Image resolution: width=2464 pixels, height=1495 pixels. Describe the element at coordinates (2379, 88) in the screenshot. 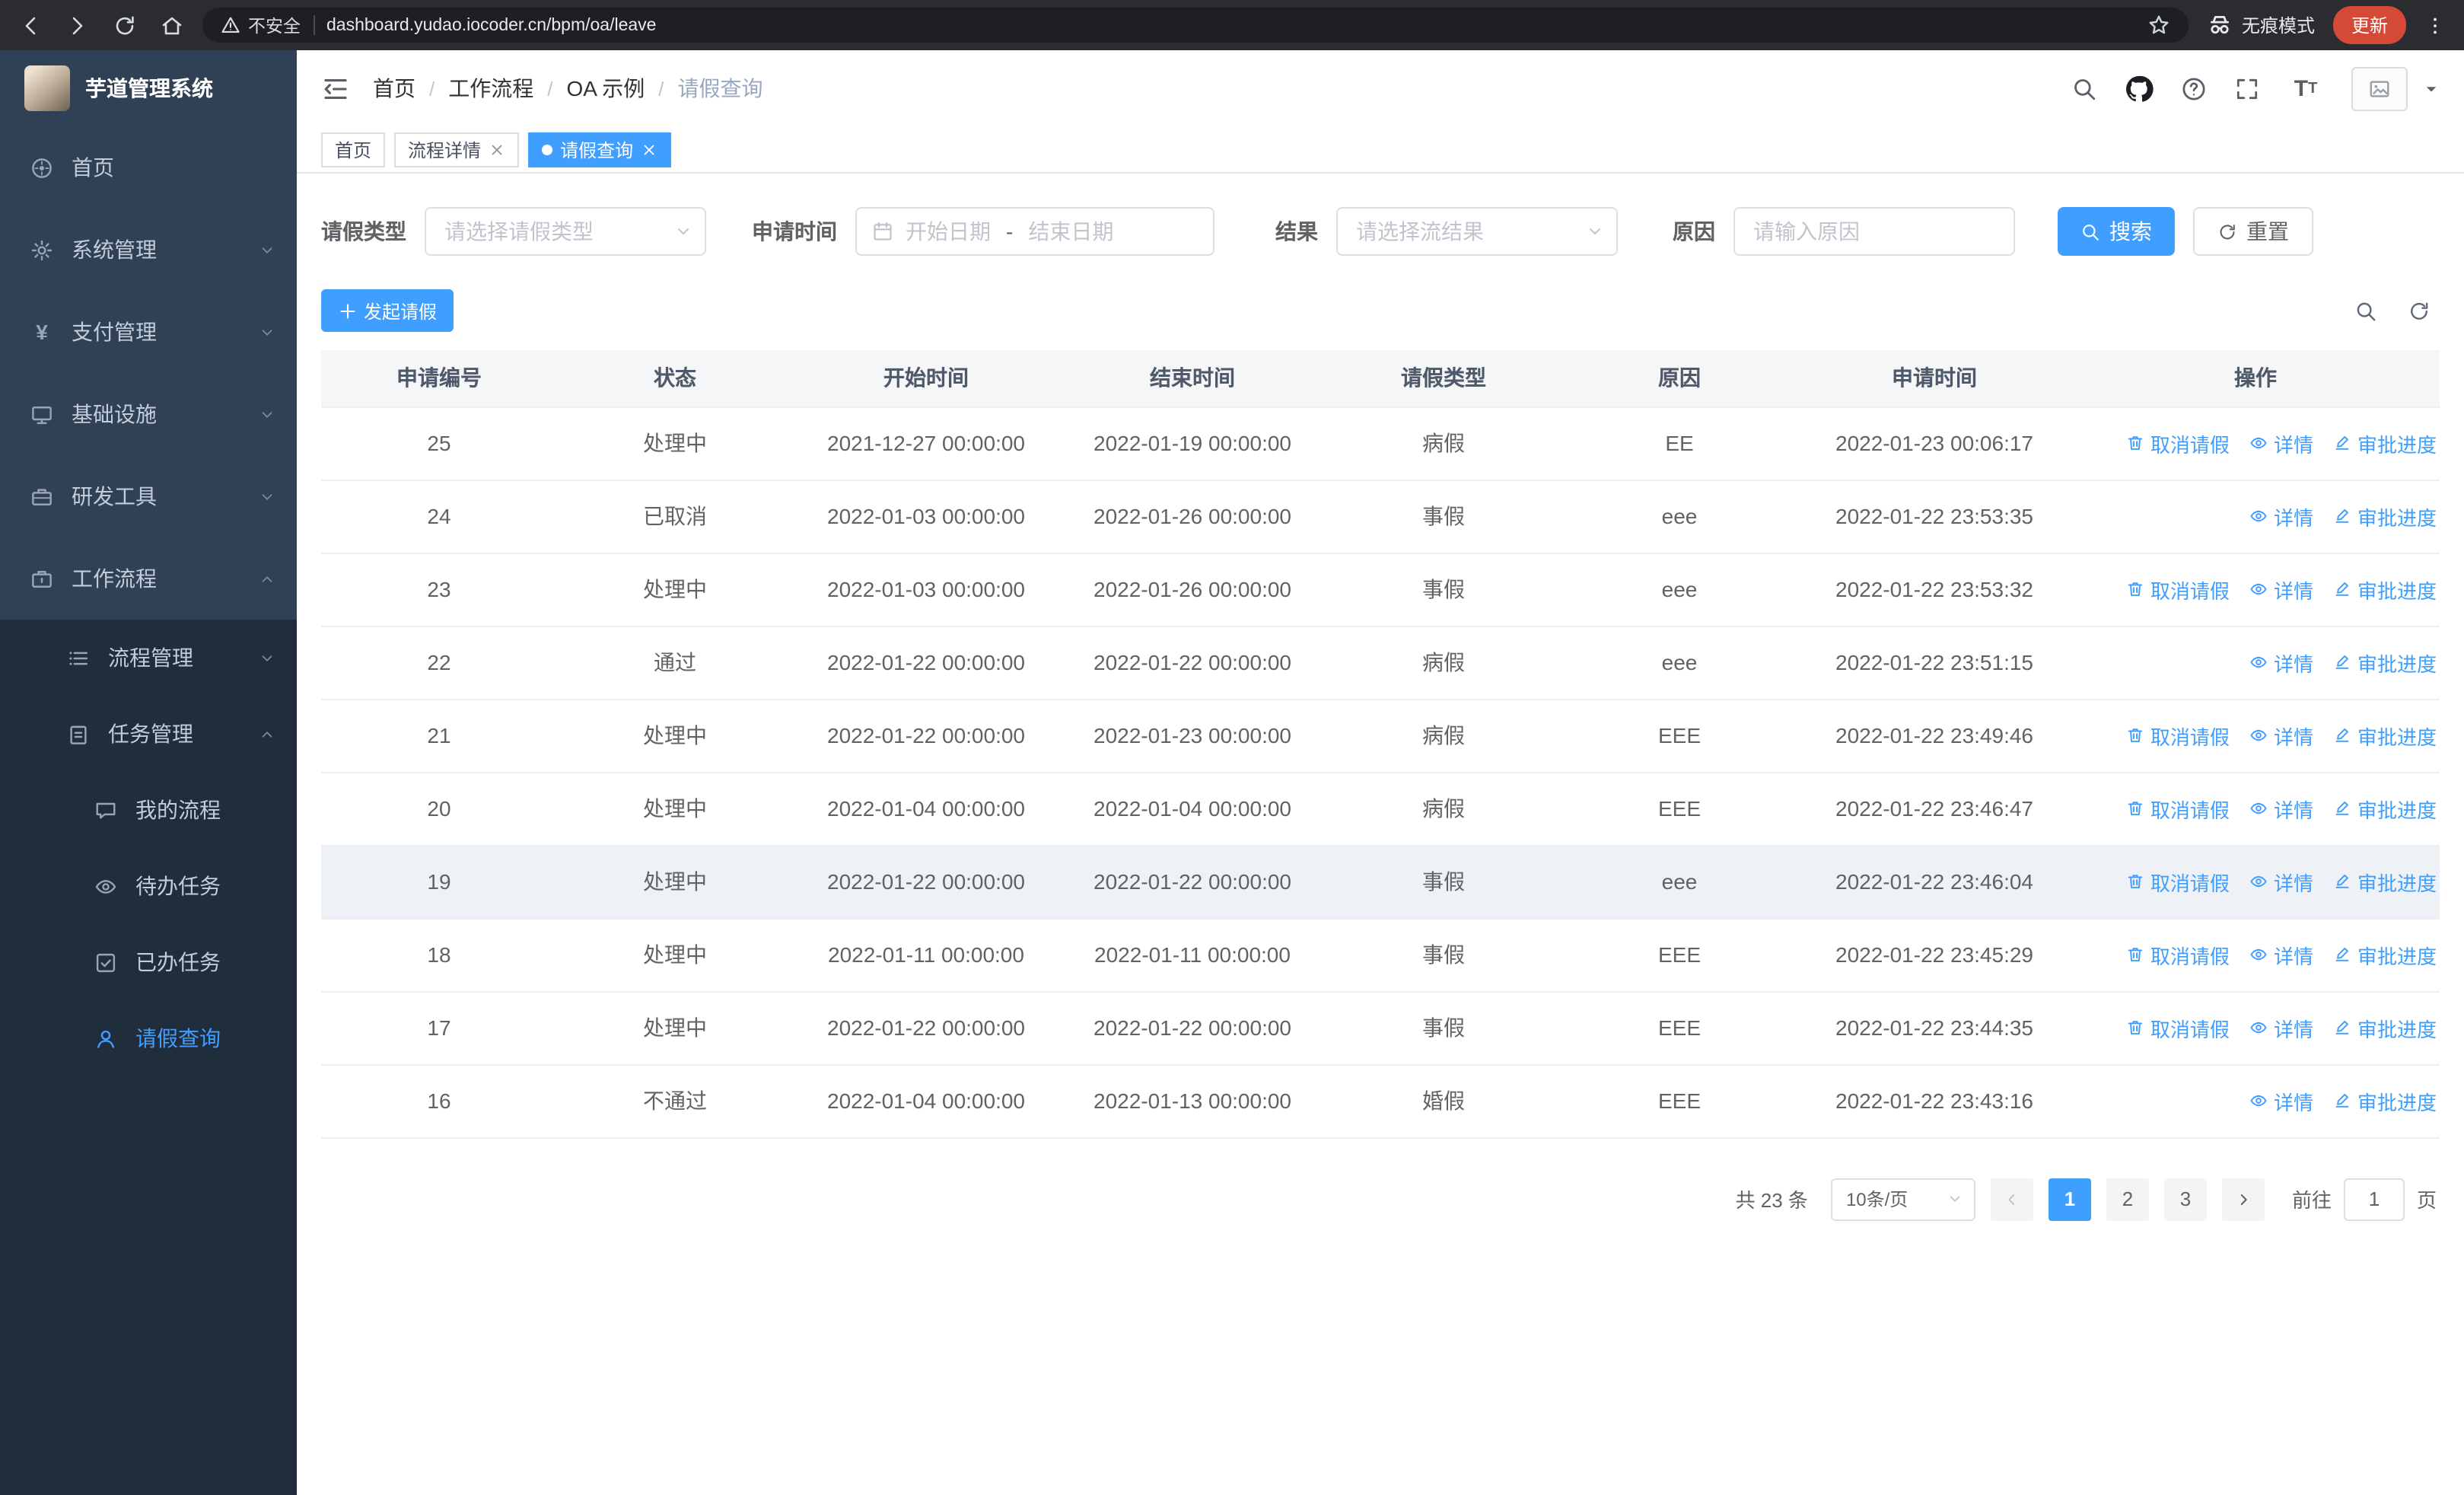

I see `avatar` at that location.